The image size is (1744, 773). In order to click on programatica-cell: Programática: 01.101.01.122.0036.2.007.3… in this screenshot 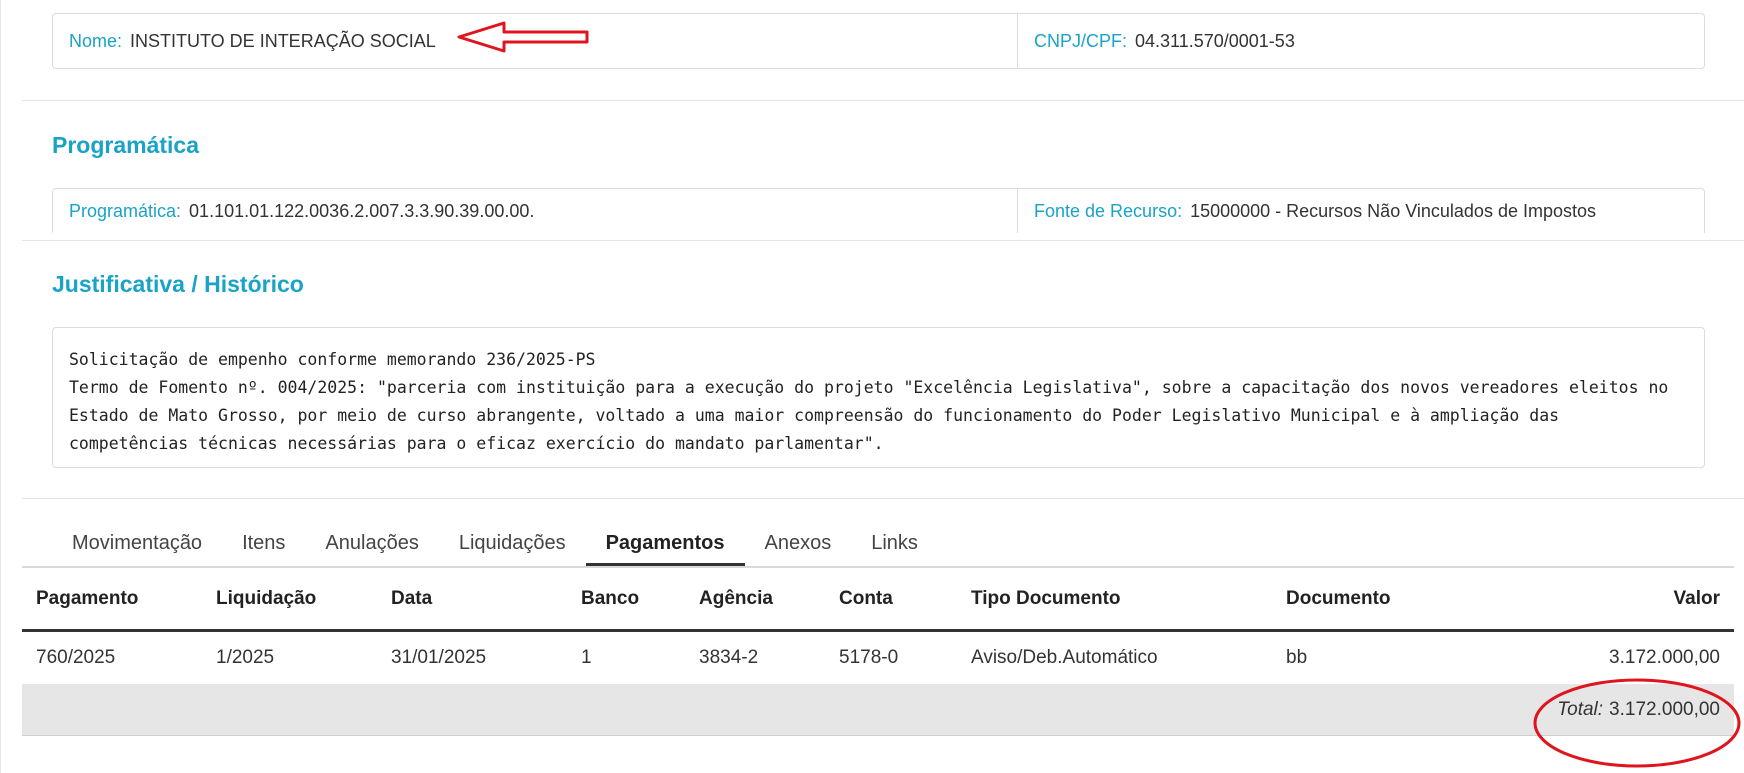, I will do `click(535, 211)`.